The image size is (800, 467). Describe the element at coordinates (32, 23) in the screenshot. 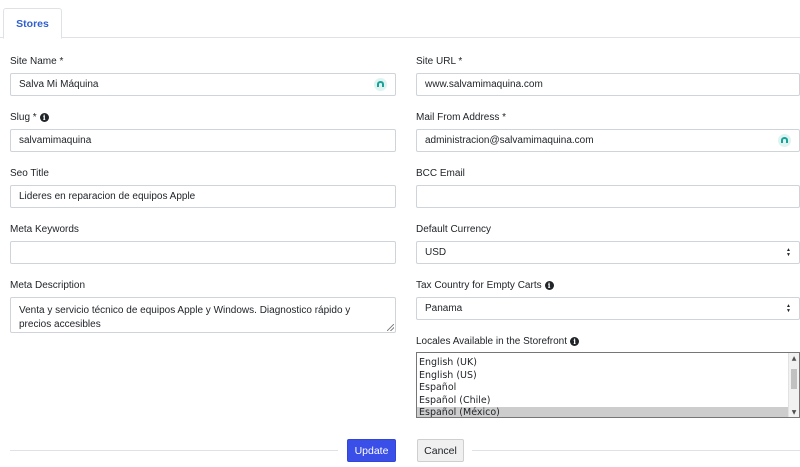

I see `tab-stores: Stores` at that location.